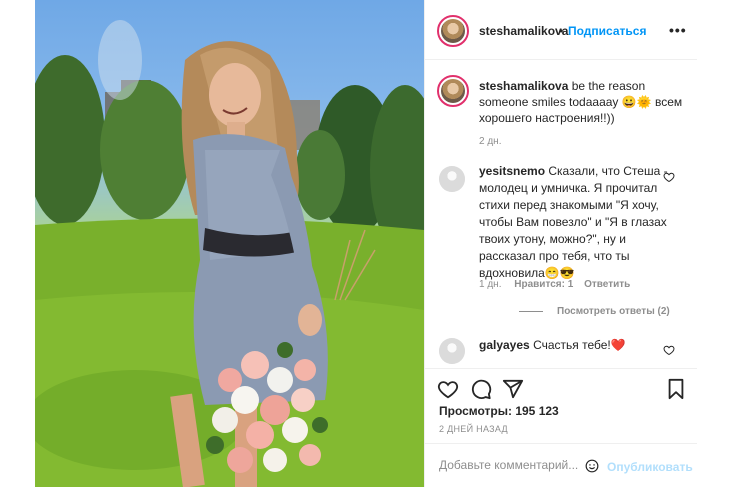 This screenshot has height=487, width=730. What do you see at coordinates (607, 284) in the screenshot?
I see `reply-button: Ответить` at bounding box center [607, 284].